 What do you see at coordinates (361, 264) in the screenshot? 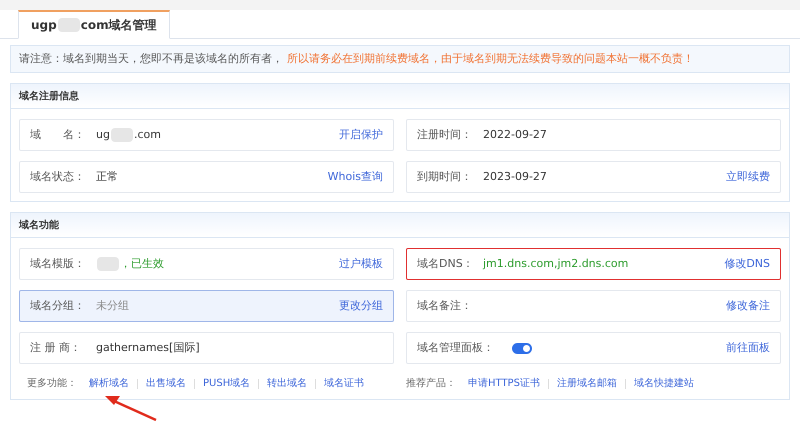
I see `action-link: 过户模板` at bounding box center [361, 264].